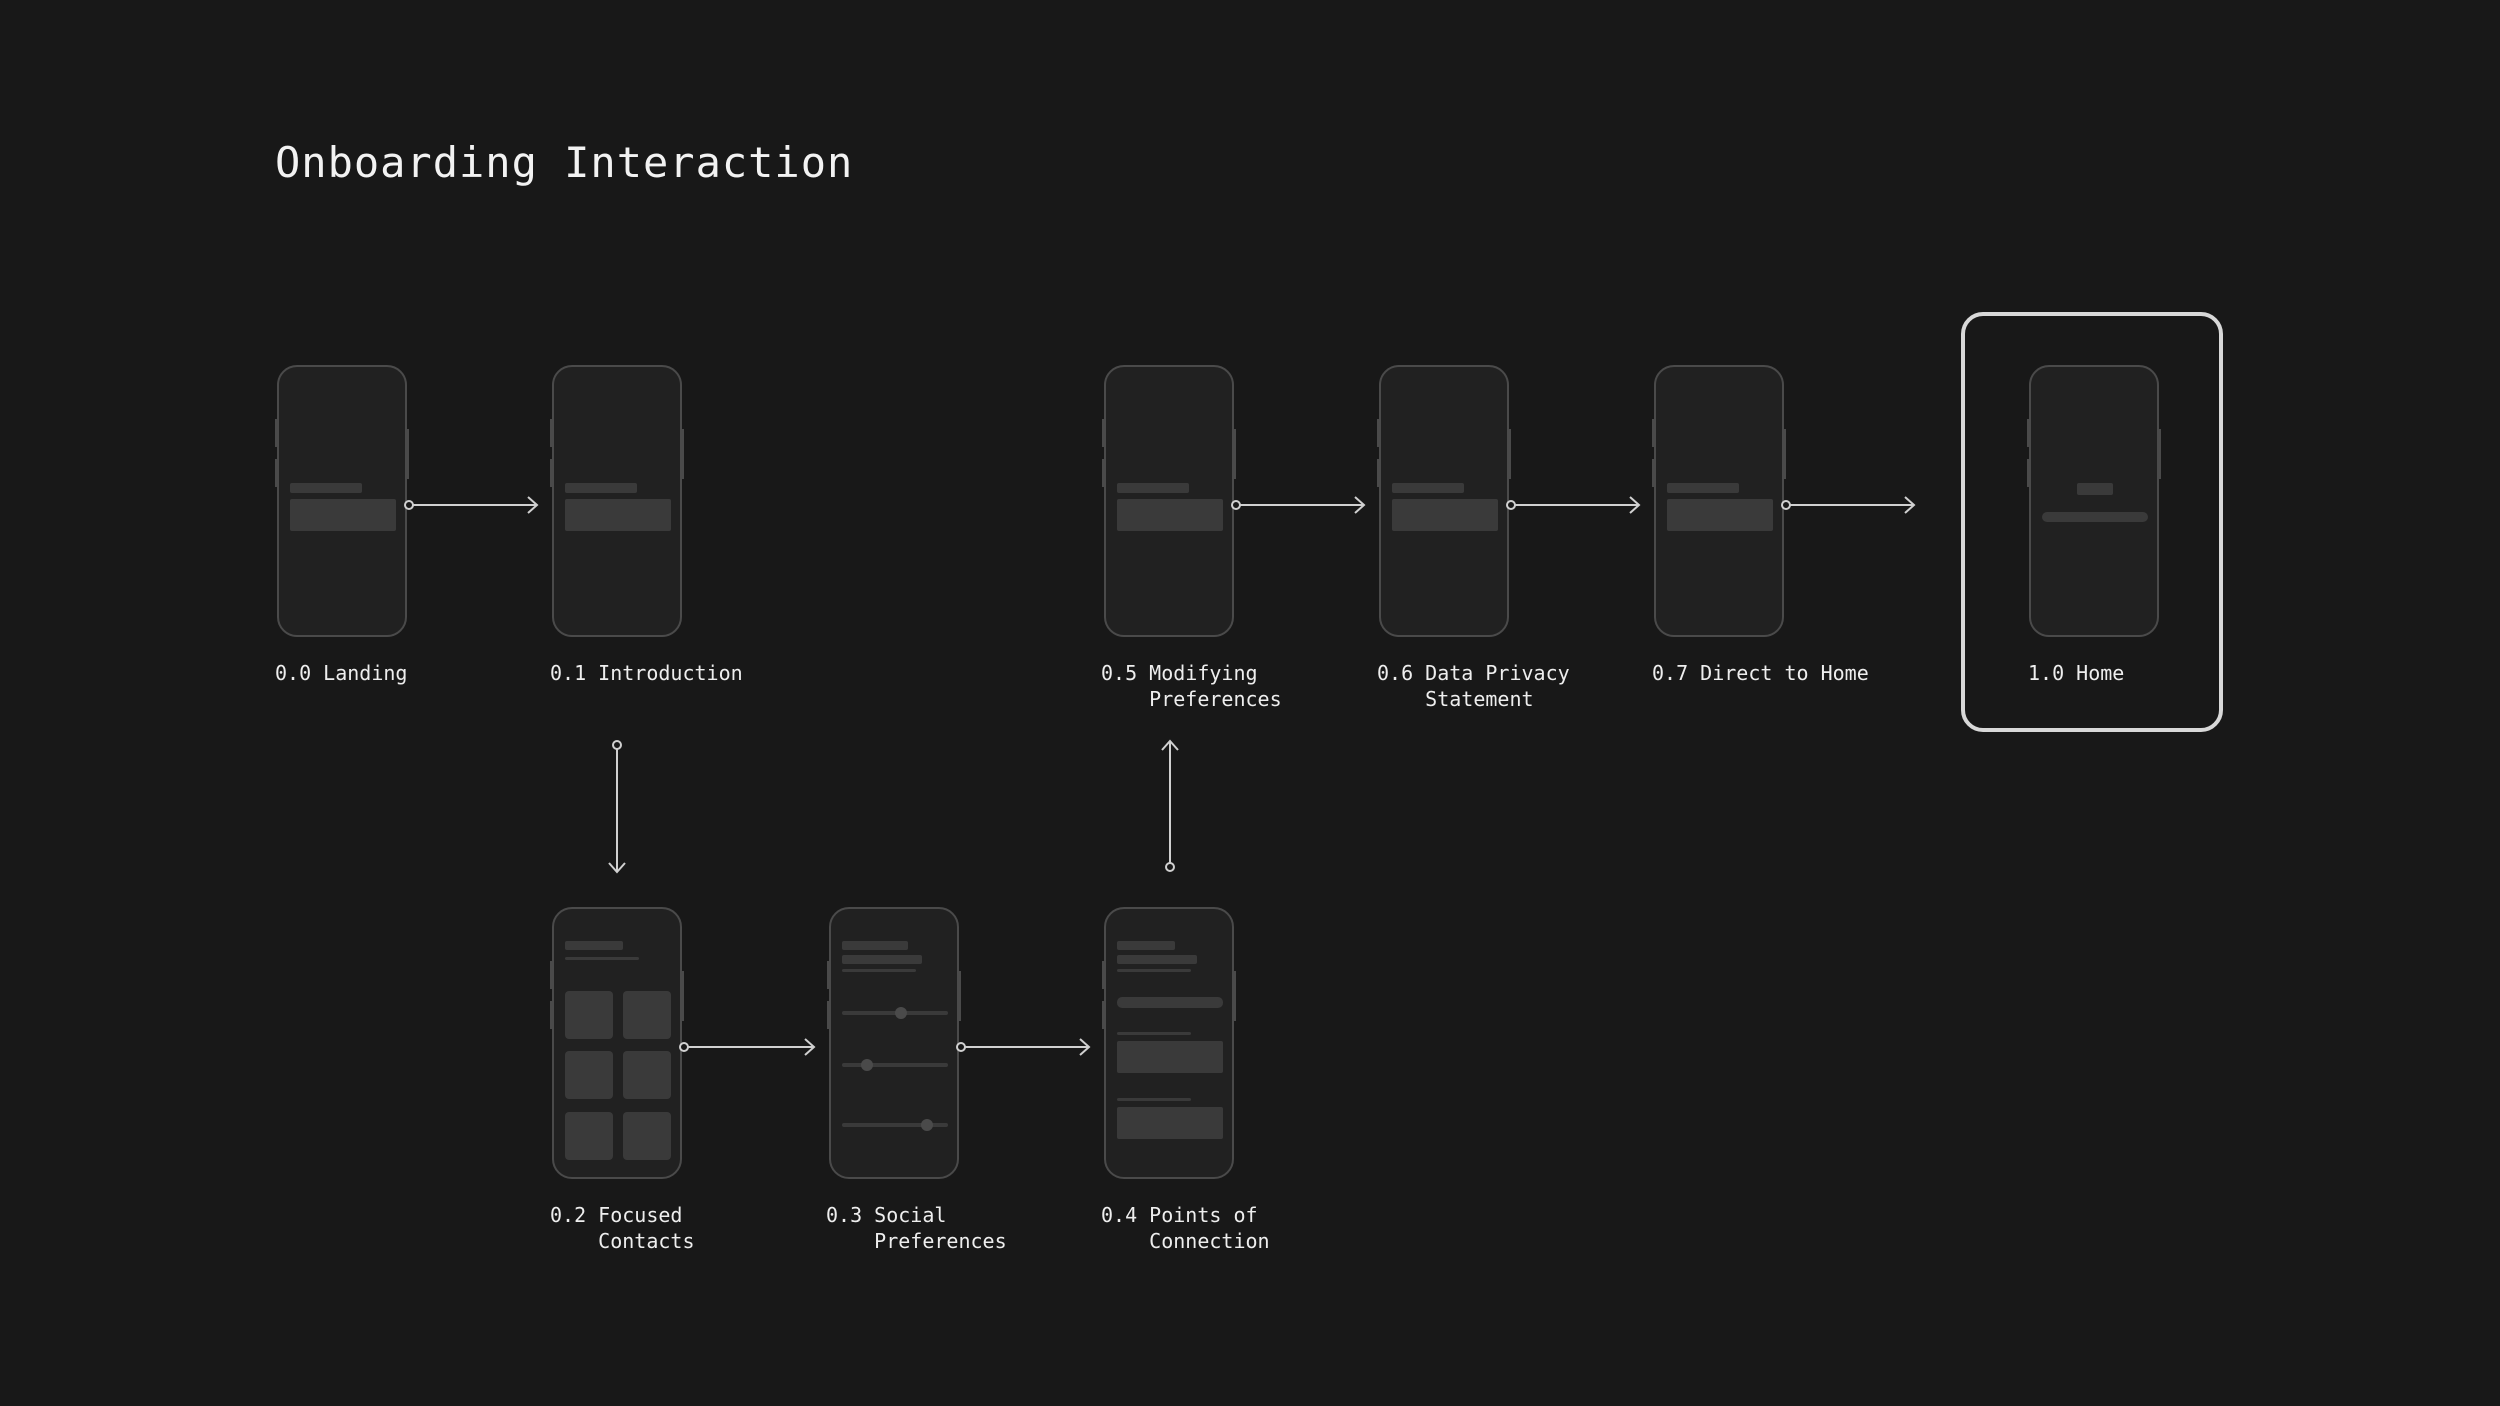 Image resolution: width=2500 pixels, height=1406 pixels. Describe the element at coordinates (1185, 1228) in the screenshot. I see `label-points-of-connection: 0.4 Points of Connection` at that location.